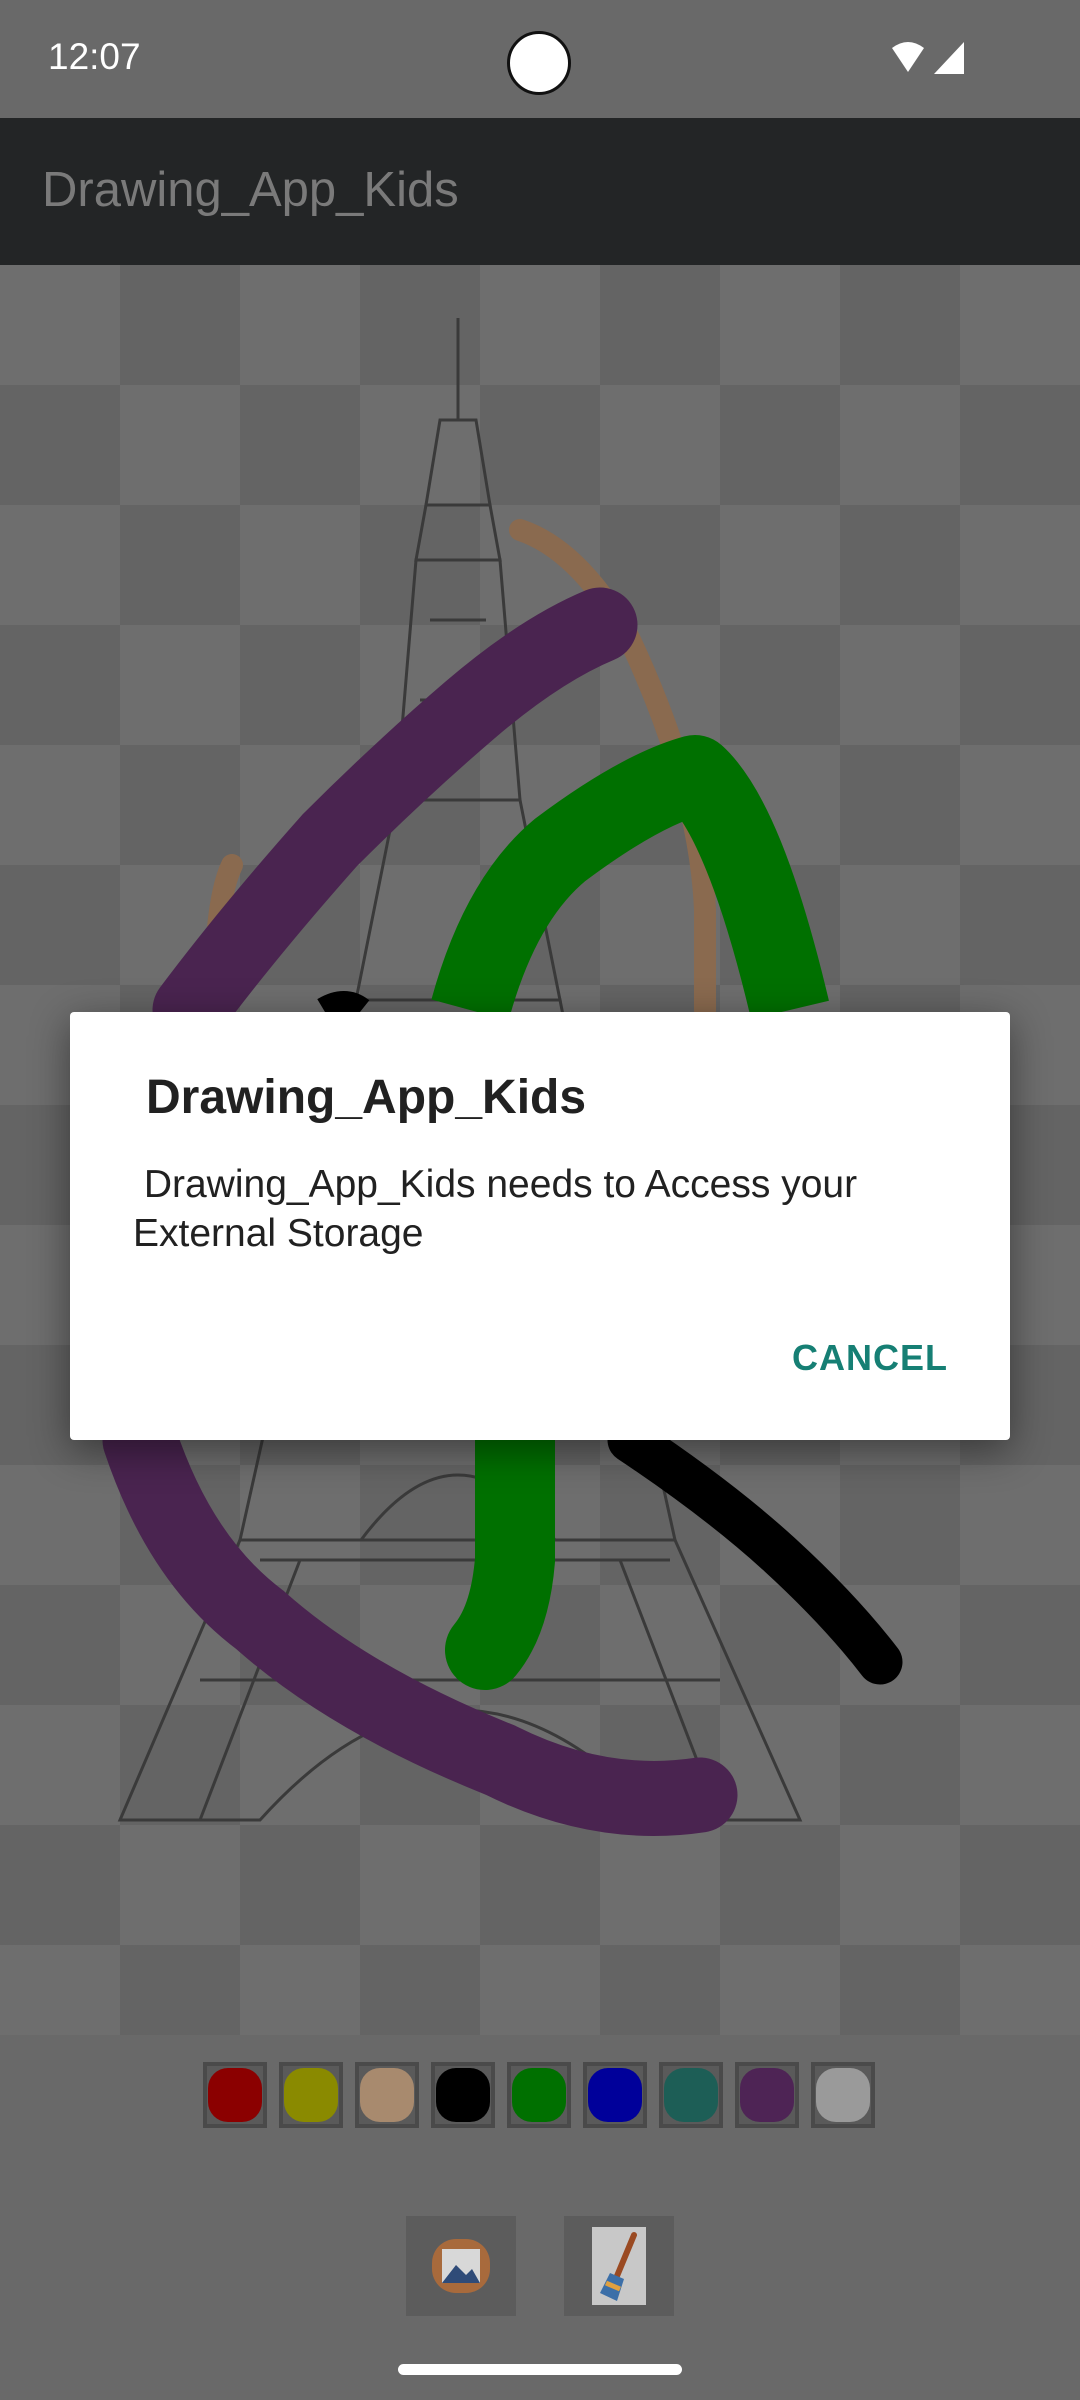 Image resolution: width=1080 pixels, height=2400 pixels. I want to click on green-stroke, so click(630, 878).